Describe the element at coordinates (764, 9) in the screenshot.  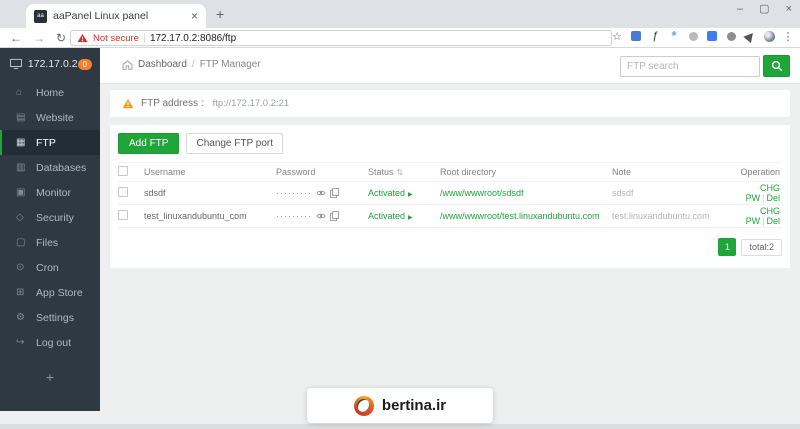
I see `window-restore-button: ▢` at that location.